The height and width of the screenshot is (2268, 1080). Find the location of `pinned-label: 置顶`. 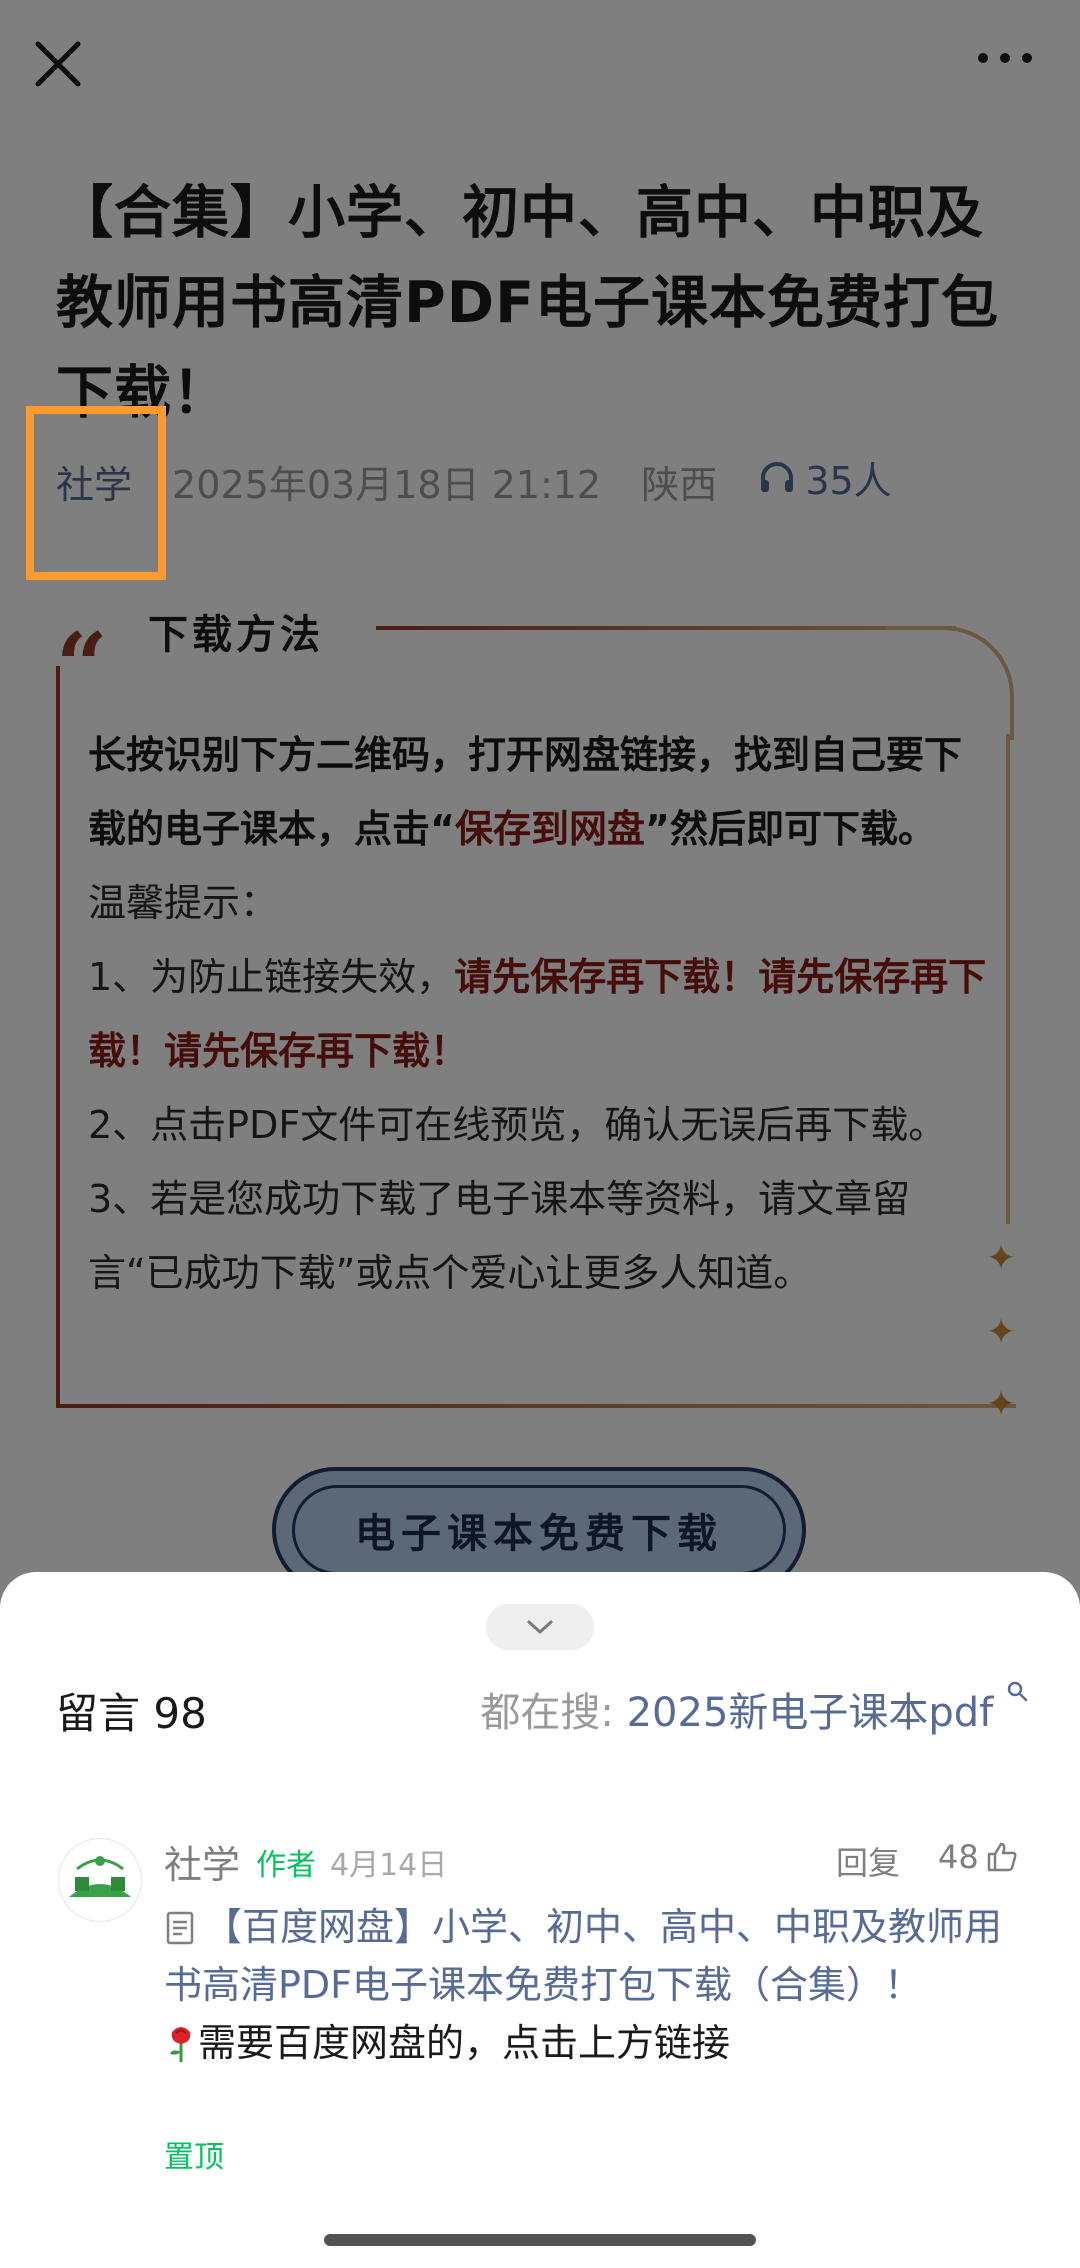

pinned-label: 置顶 is located at coordinates (194, 2157).